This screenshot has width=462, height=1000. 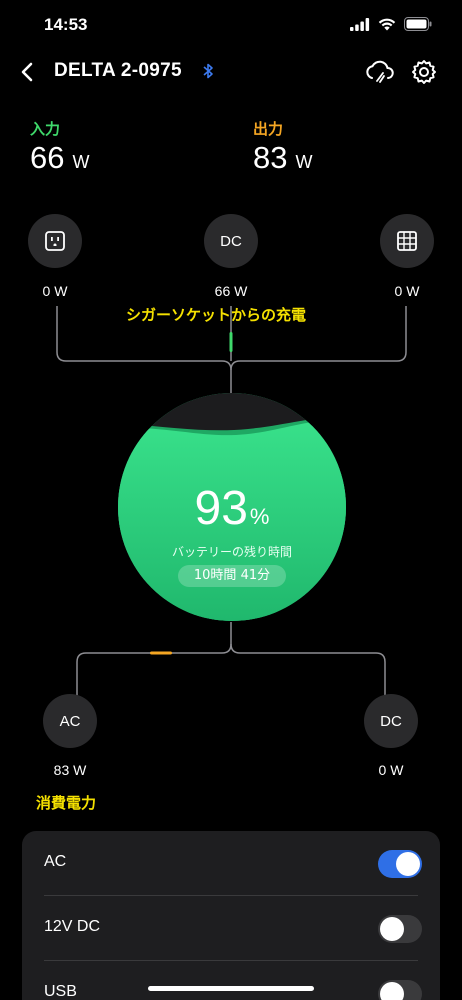 What do you see at coordinates (231, 342) in the screenshot?
I see `input-flow-indicator` at bounding box center [231, 342].